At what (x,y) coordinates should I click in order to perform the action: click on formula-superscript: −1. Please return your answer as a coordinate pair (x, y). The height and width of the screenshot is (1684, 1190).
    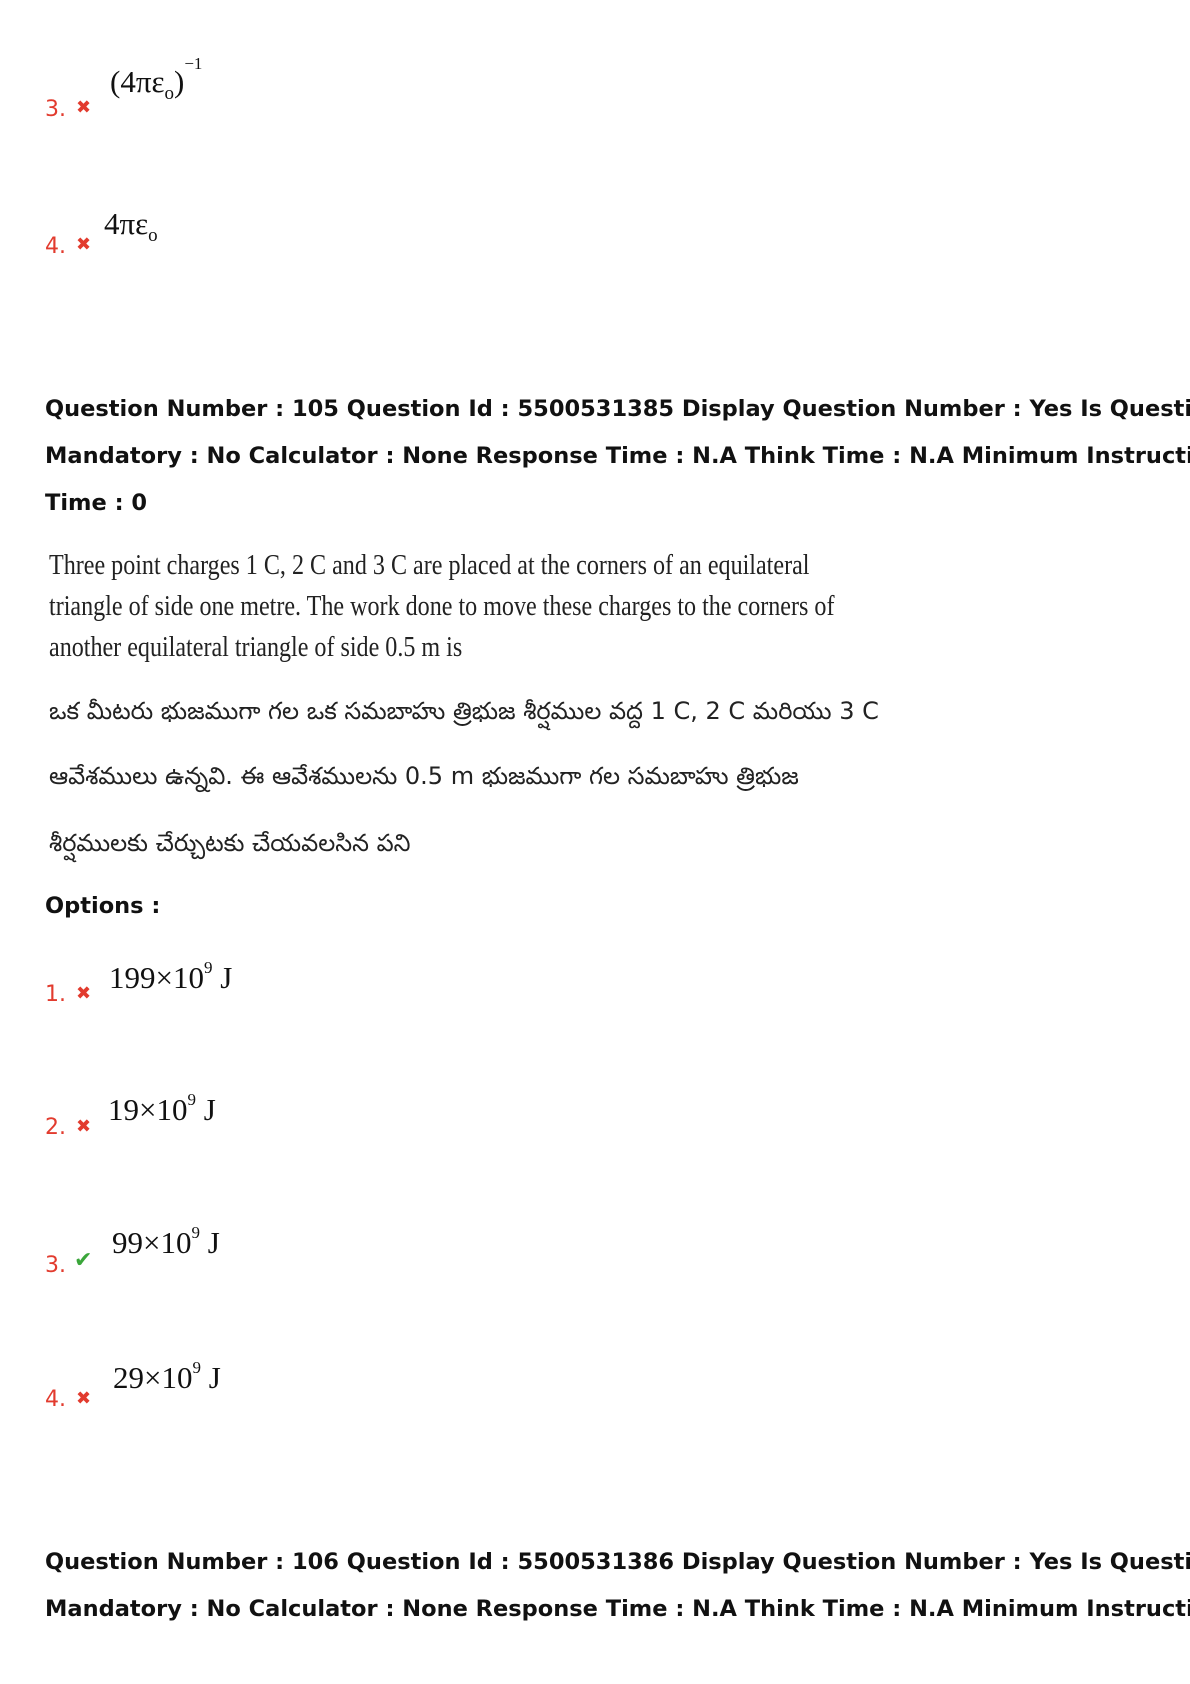
    Looking at the image, I should click on (193, 63).